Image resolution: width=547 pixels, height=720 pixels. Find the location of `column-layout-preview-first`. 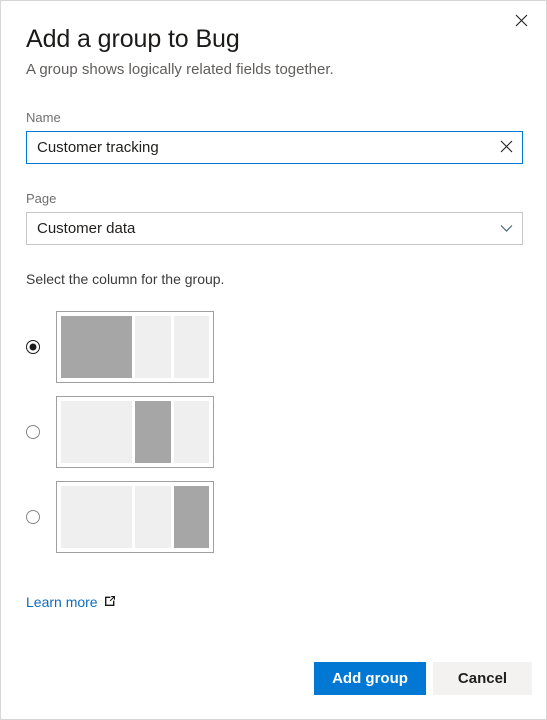

column-layout-preview-first is located at coordinates (135, 347).